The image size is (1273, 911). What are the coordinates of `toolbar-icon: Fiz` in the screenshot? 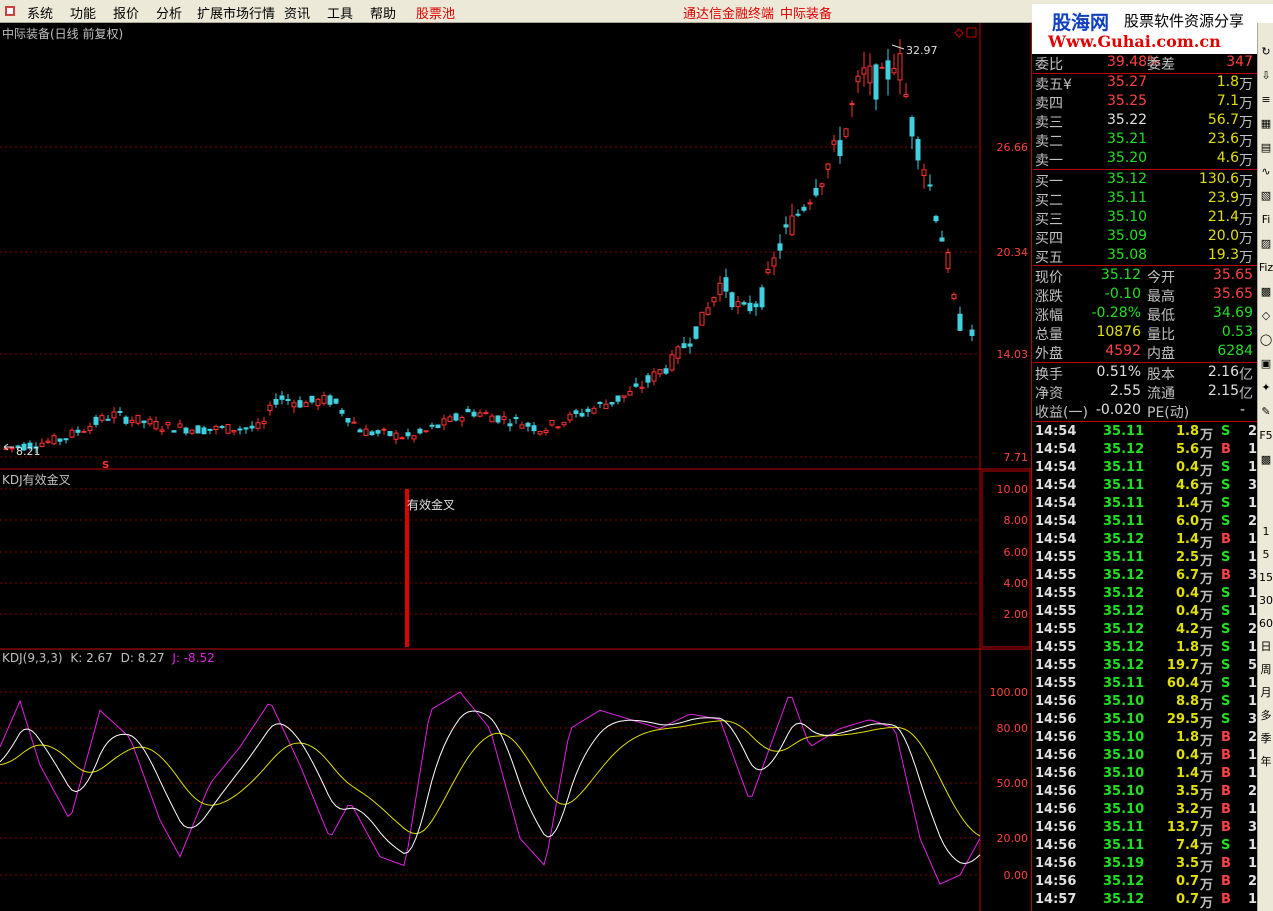 It's located at (1265, 268).